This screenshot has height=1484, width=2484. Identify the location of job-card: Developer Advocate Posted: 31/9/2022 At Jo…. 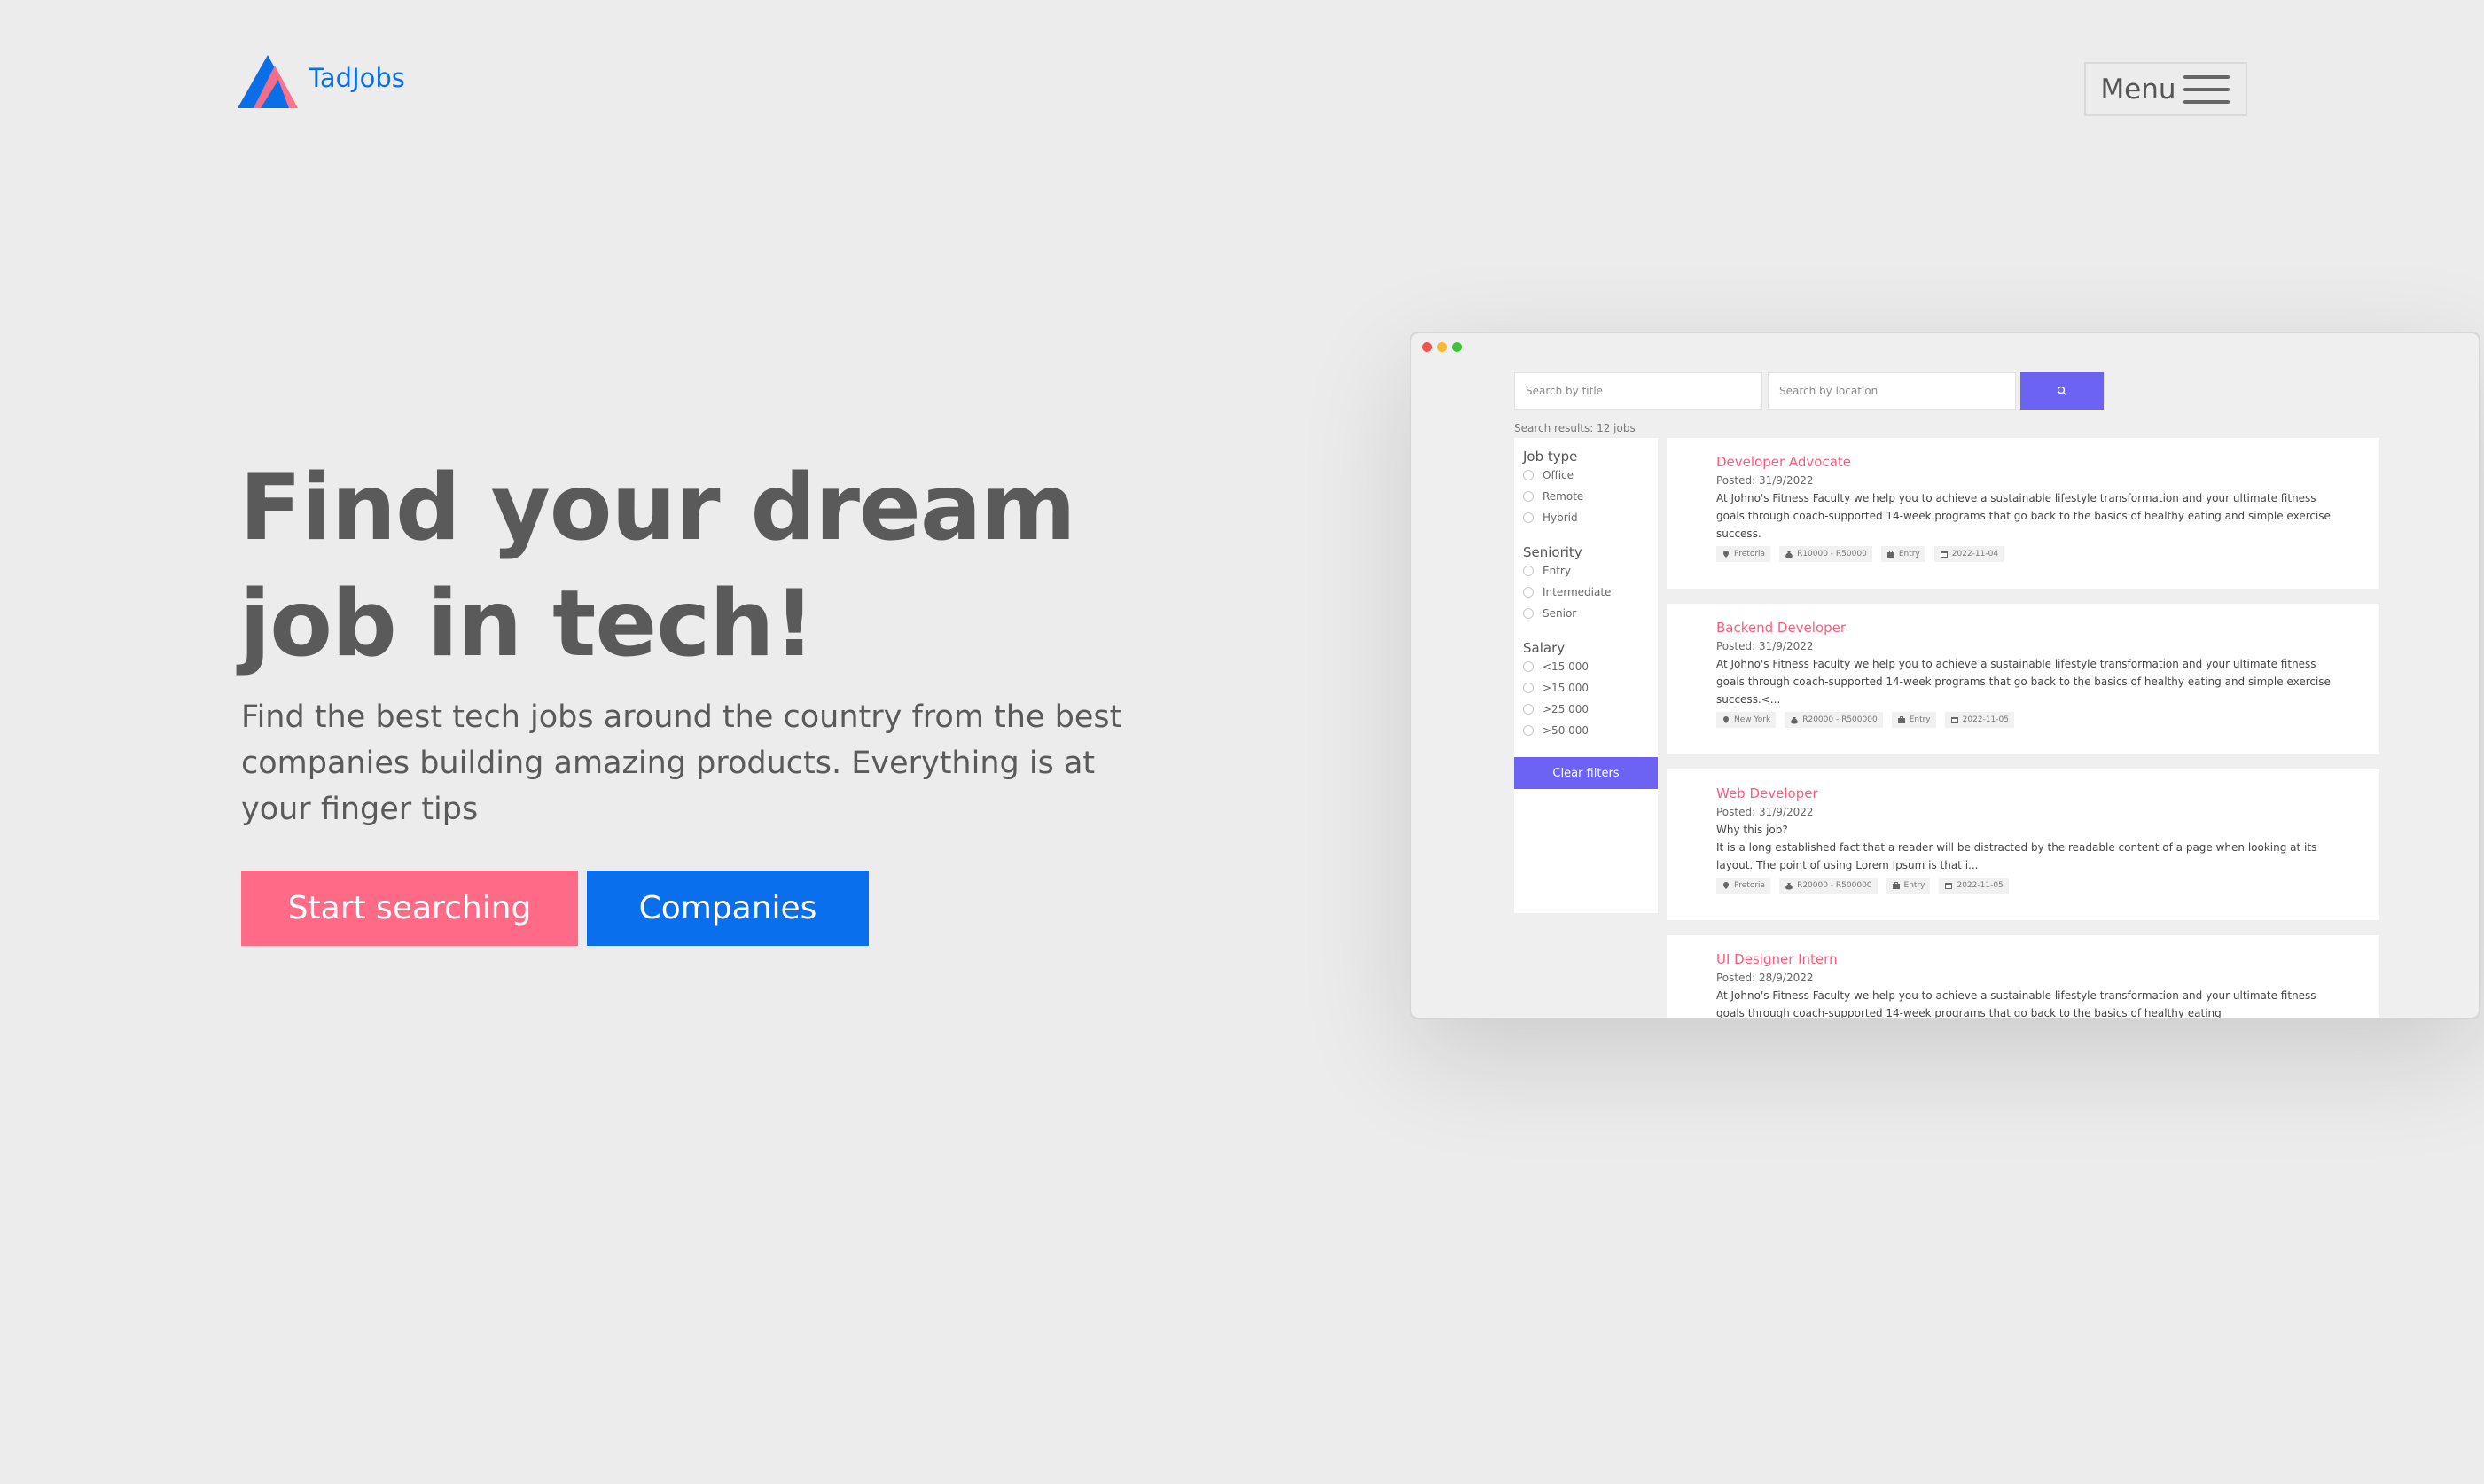
(2023, 513).